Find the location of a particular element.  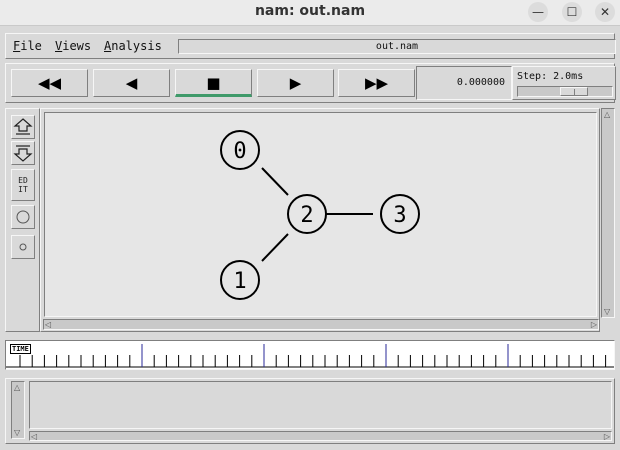

time-display: 0.000000 is located at coordinates (464, 83).